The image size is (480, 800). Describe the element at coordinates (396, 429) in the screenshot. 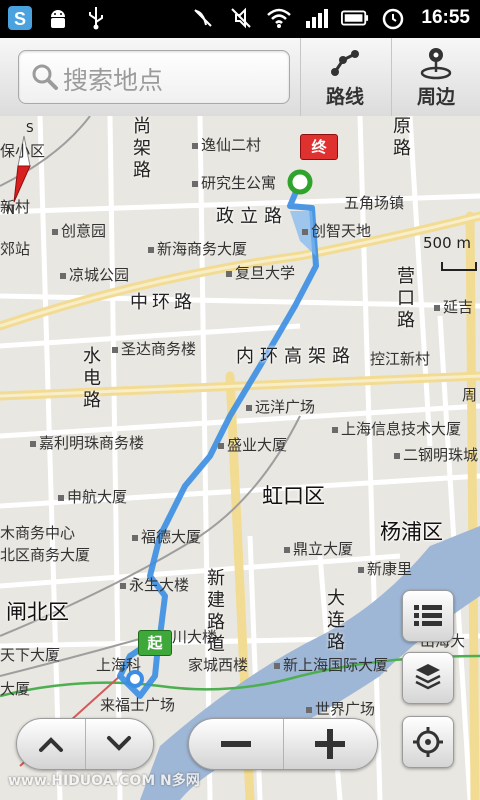

I see `poi-label: 上海信息技术大厦` at that location.